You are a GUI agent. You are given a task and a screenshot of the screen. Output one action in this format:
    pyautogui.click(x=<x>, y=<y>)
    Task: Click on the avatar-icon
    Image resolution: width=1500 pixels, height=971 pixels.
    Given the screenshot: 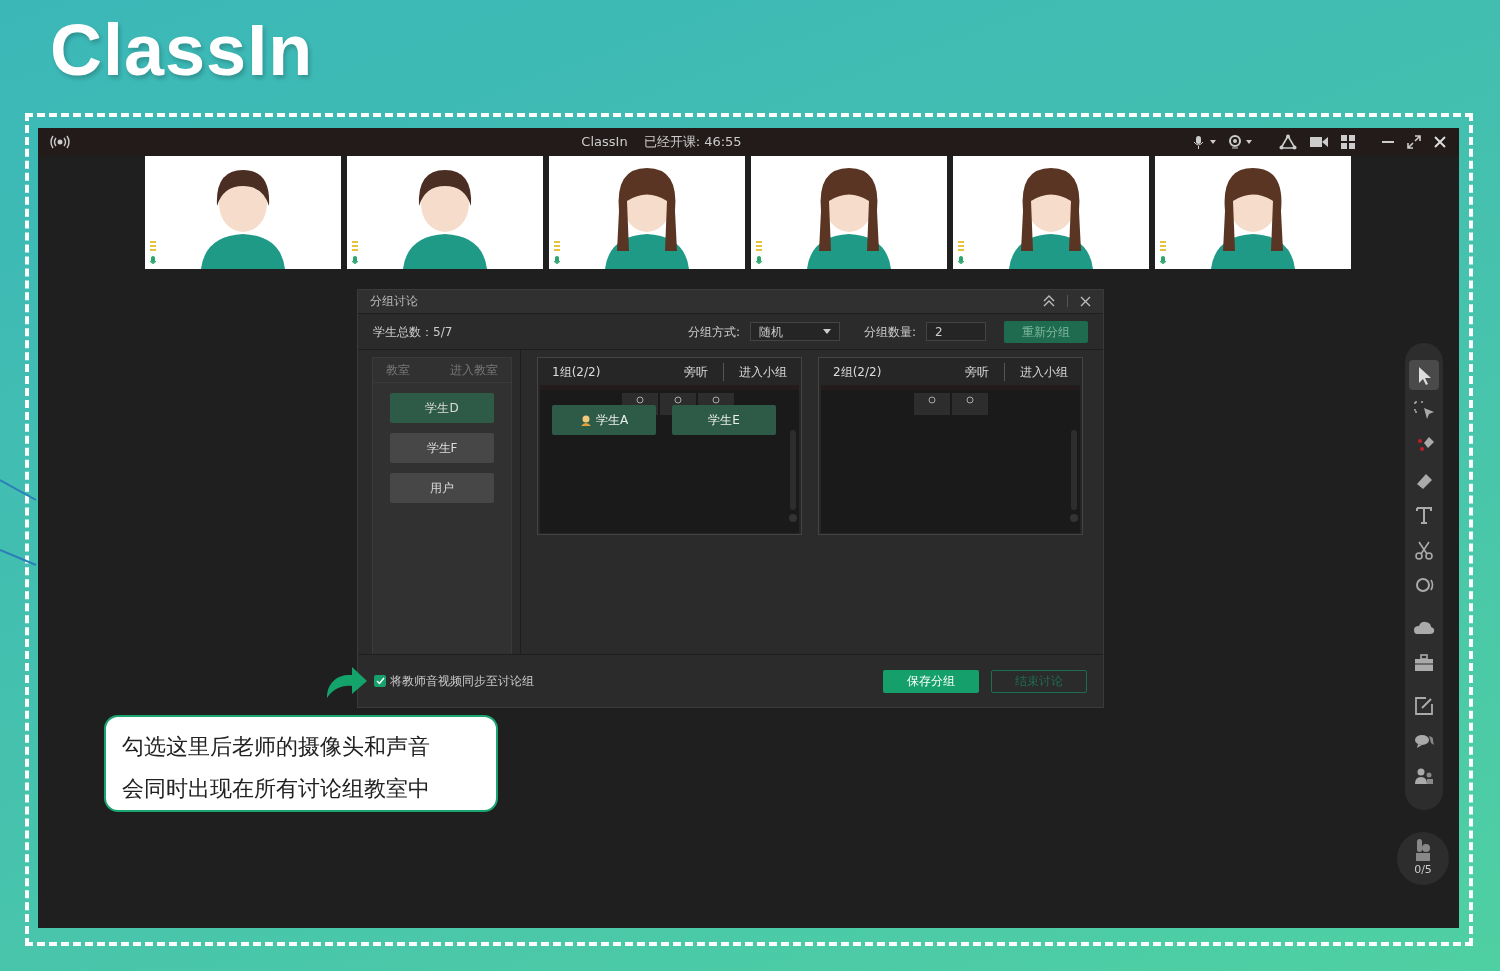 What is the action you would take?
    pyautogui.click(x=585, y=420)
    